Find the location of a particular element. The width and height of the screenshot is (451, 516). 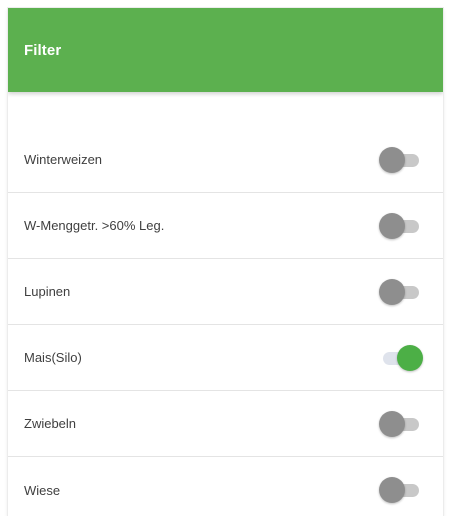

wiese-toggle is located at coordinates (401, 490).